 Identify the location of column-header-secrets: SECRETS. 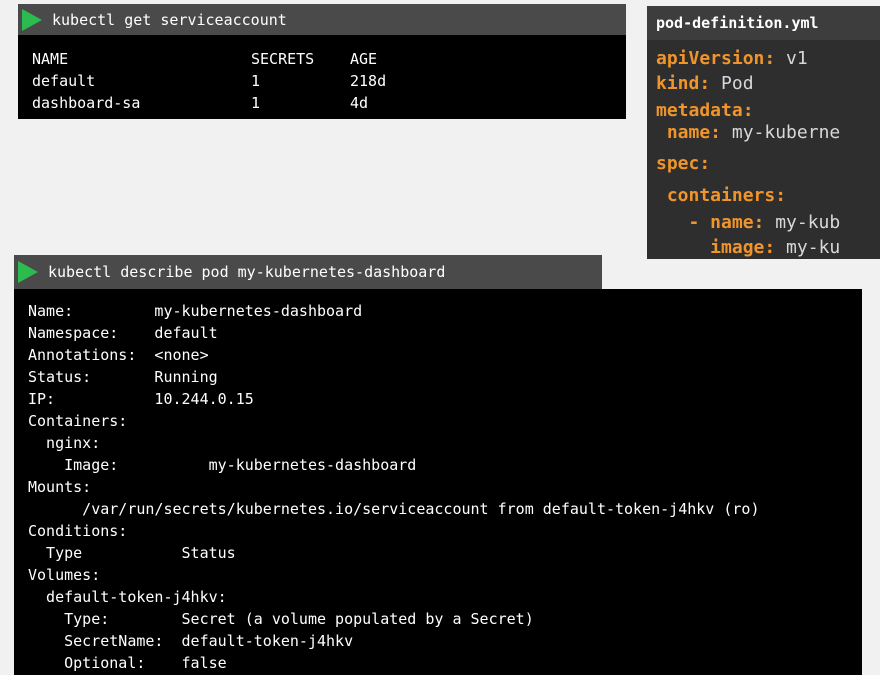
(283, 59).